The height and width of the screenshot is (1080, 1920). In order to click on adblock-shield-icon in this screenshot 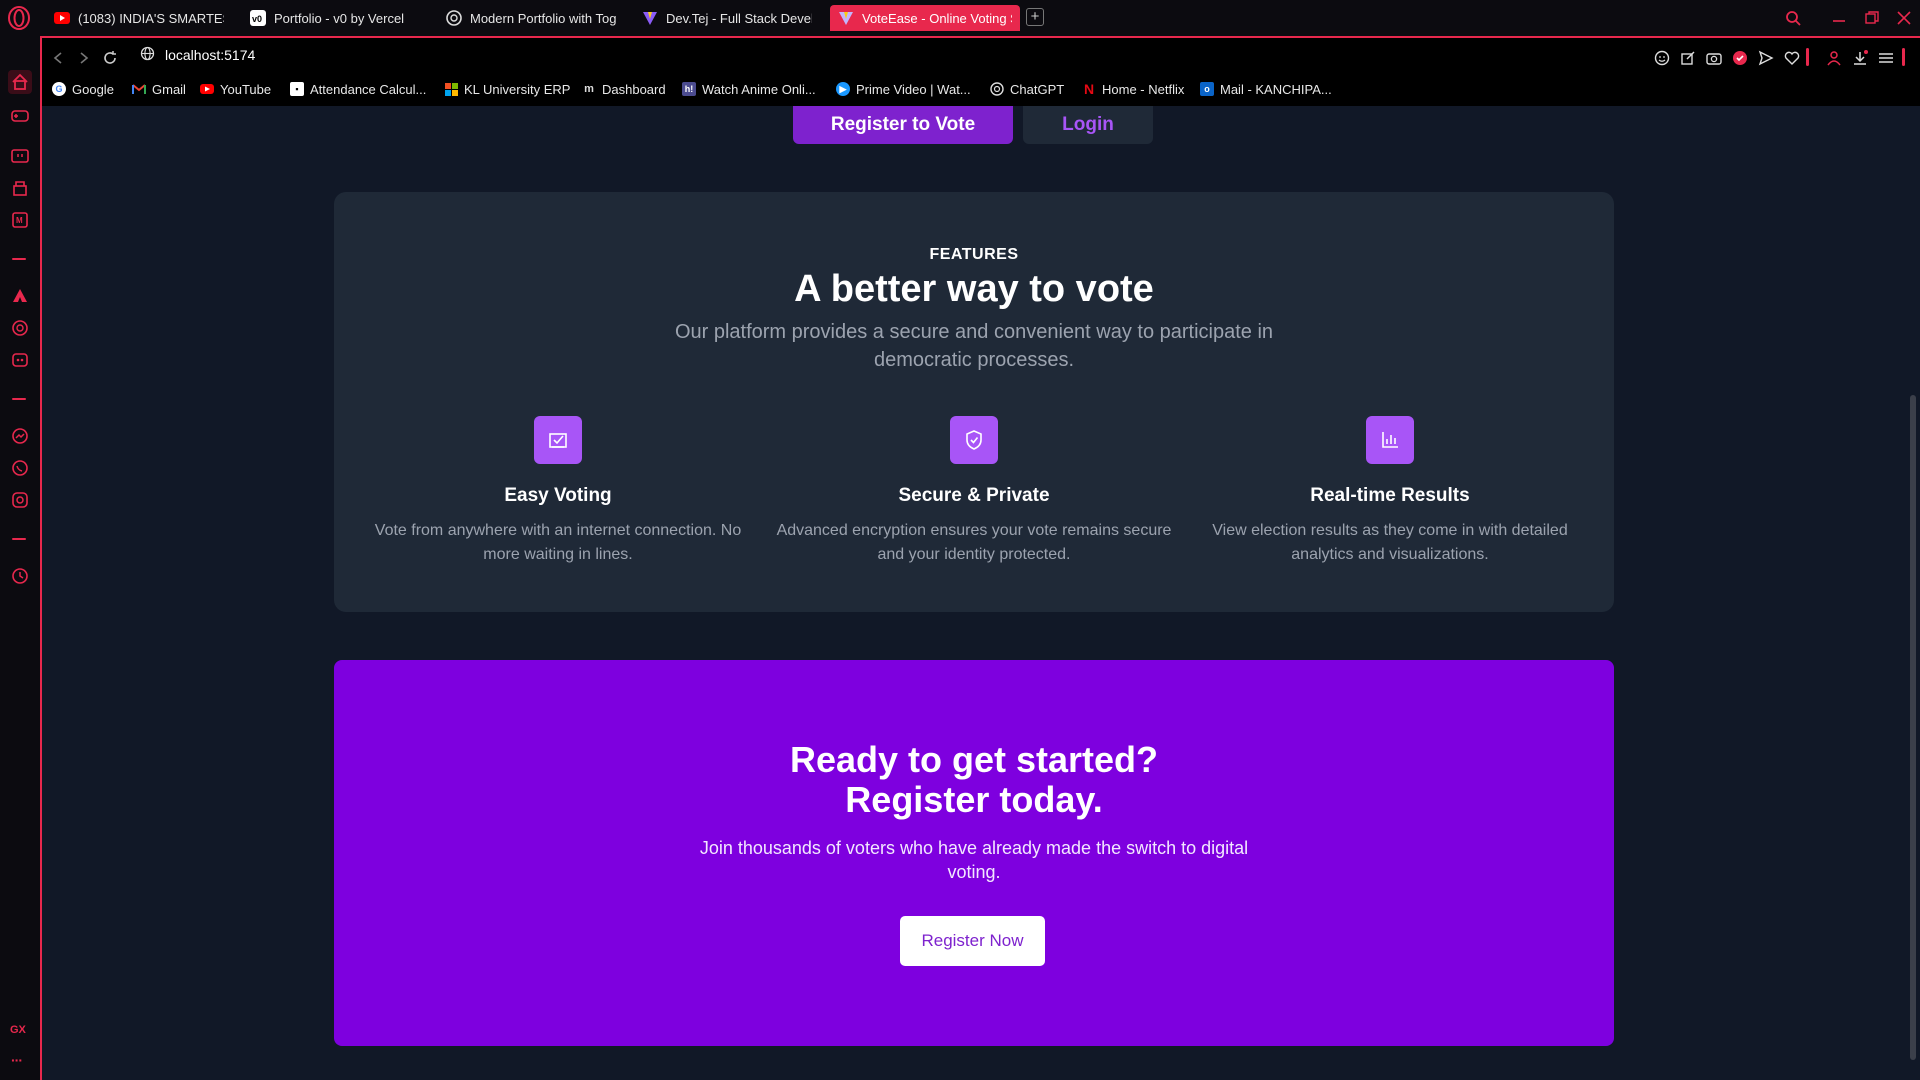, I will do `click(1740, 58)`.